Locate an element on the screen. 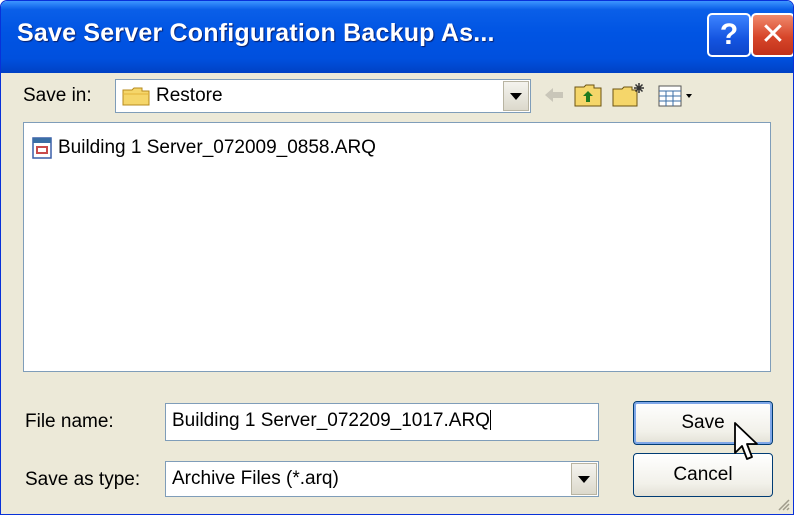  file-name-label: File name: is located at coordinates (69, 421).